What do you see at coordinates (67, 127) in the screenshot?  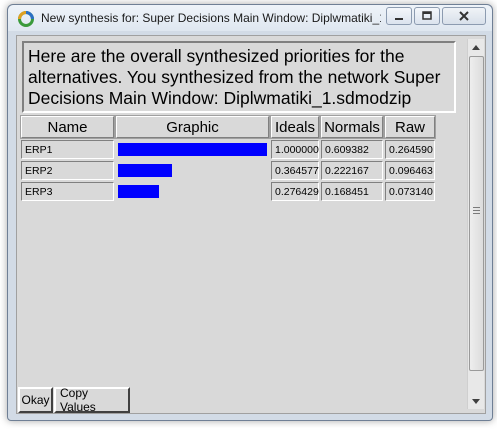 I see `column-header-name: Name` at bounding box center [67, 127].